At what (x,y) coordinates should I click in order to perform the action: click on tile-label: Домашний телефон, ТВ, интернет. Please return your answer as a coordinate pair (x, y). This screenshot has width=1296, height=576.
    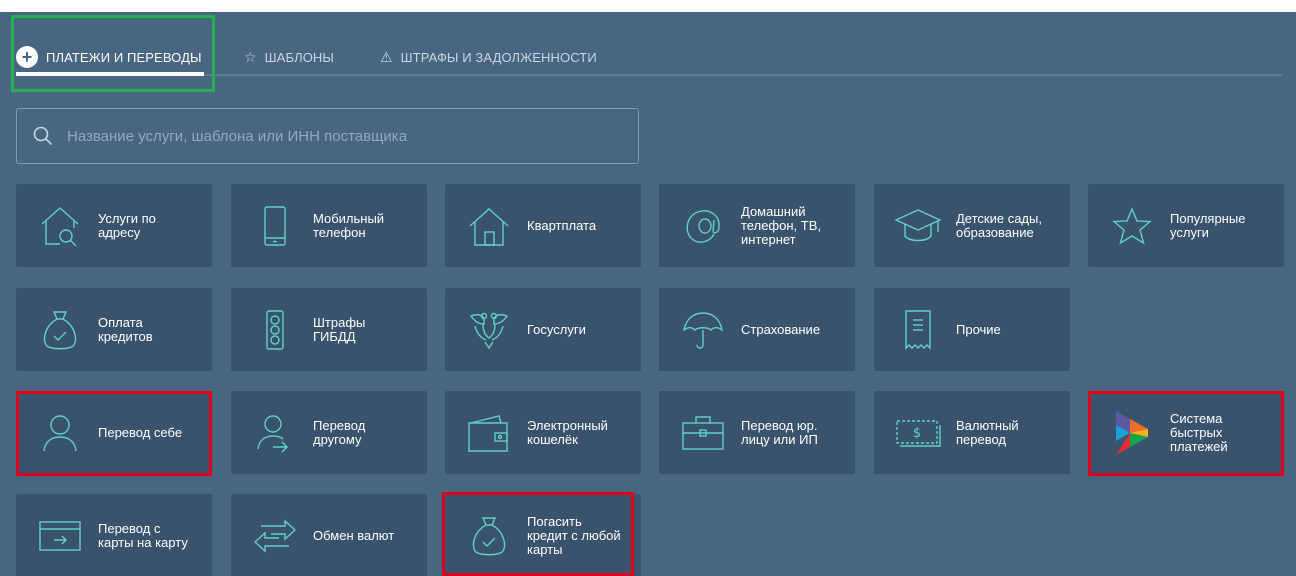
    Looking at the image, I should click on (781, 225).